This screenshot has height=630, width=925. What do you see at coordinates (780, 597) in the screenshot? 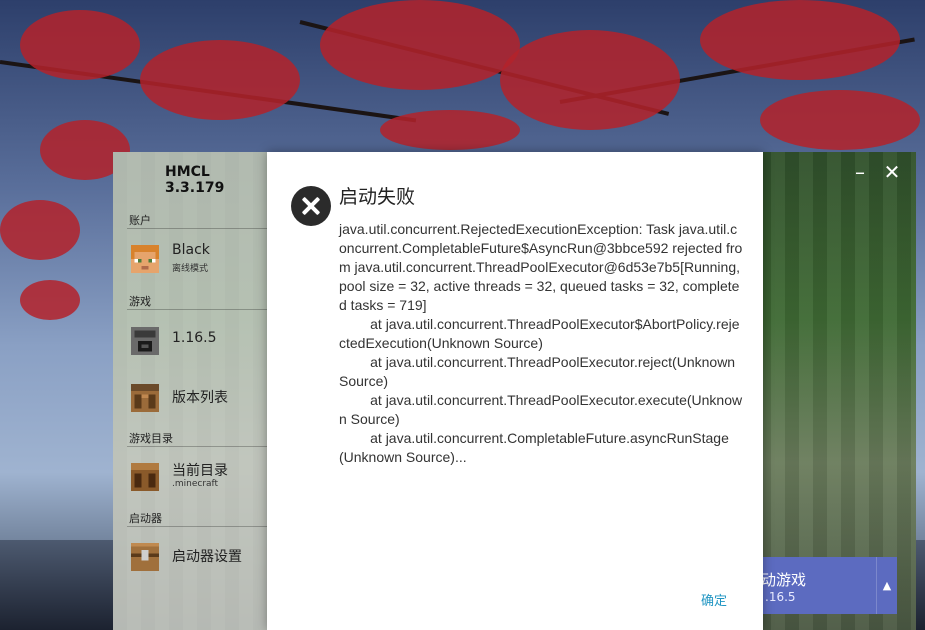
I see `launch-version: .16.5` at bounding box center [780, 597].